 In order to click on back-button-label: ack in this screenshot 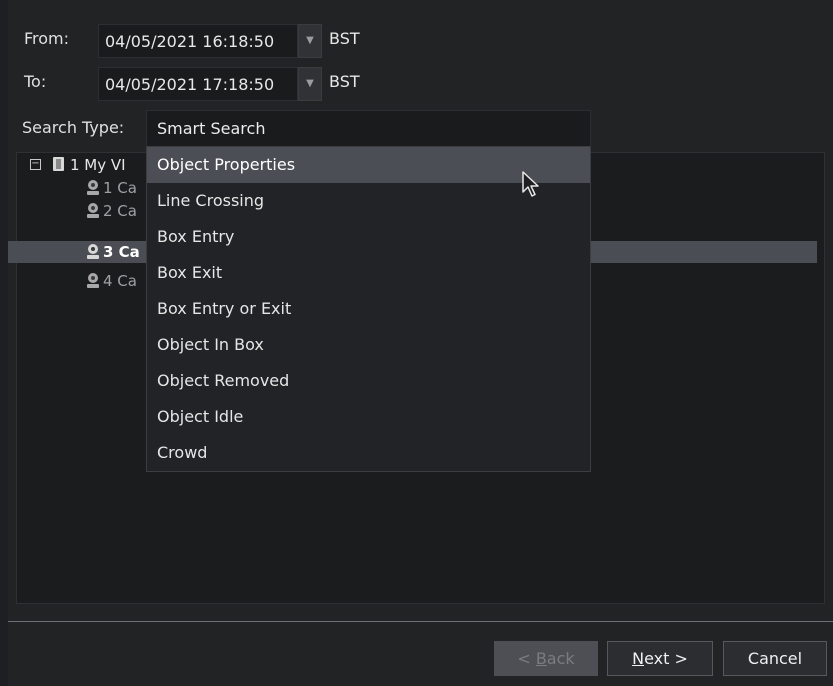, I will do `click(560, 658)`.